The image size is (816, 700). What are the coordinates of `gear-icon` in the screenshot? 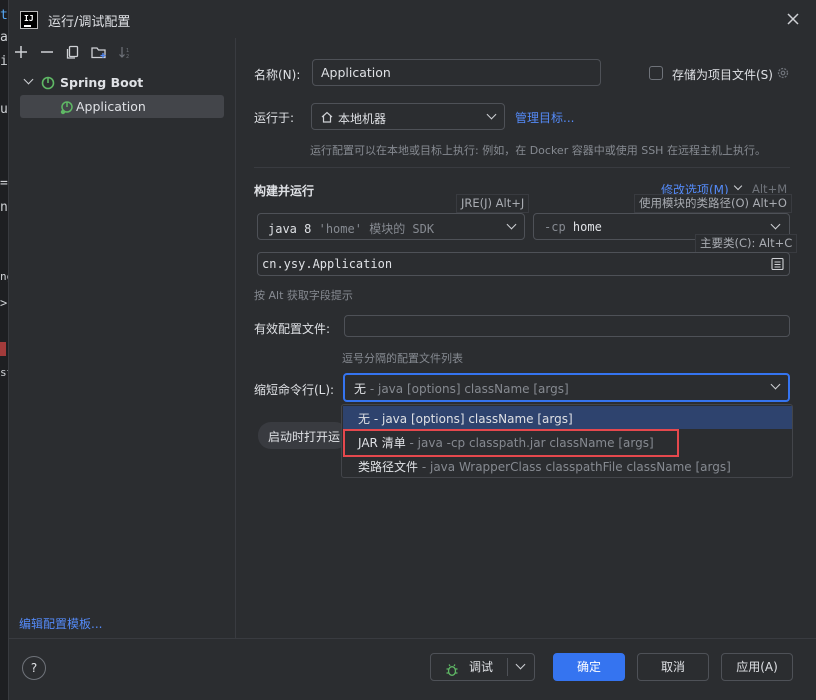 It's located at (783, 73).